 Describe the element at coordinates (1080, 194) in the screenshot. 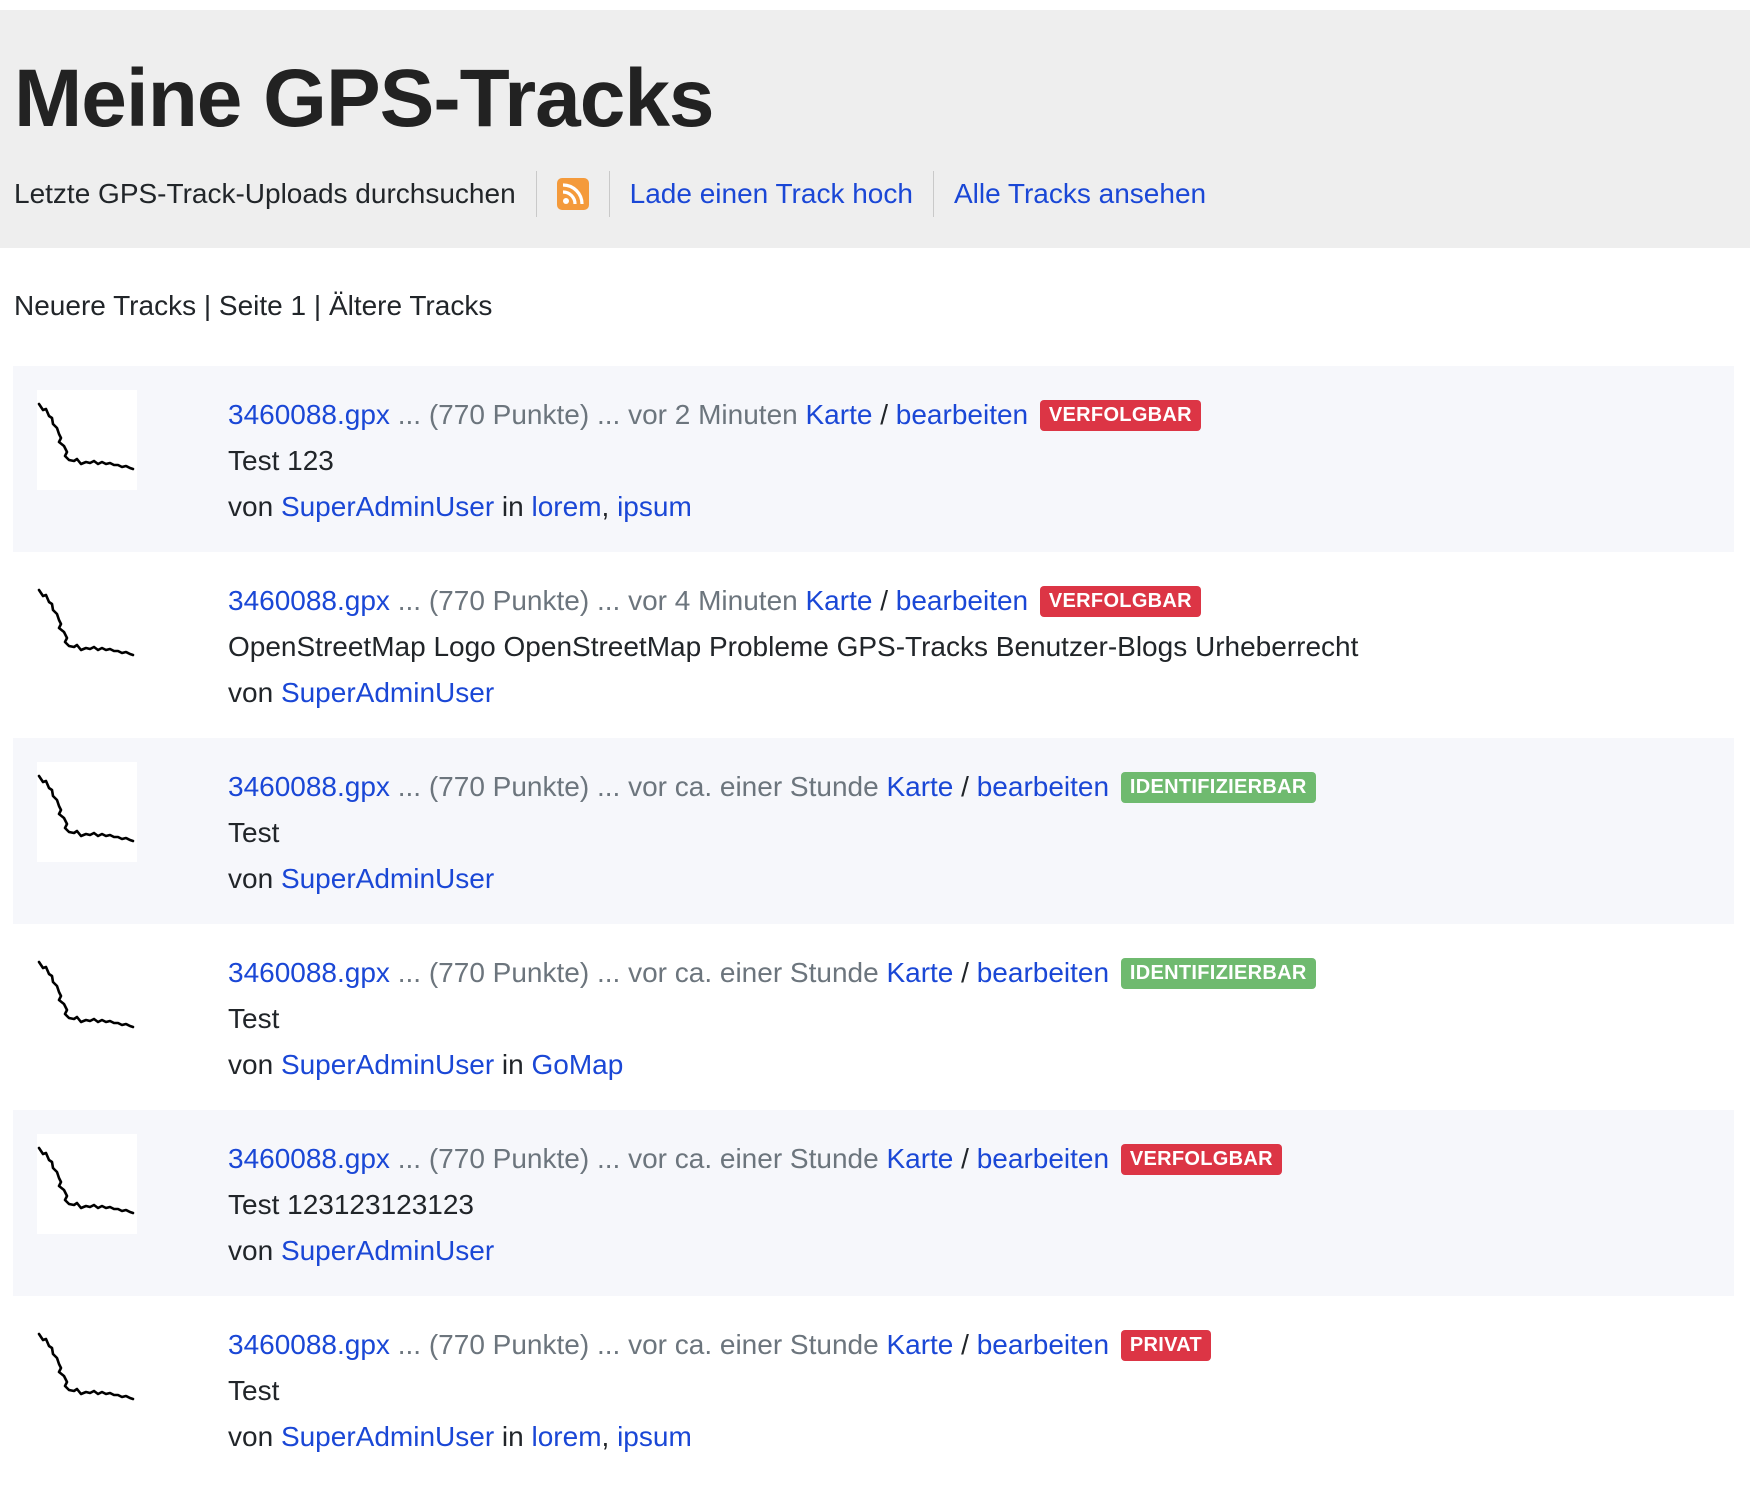

I see `all-tracks-link: Alle Tracks ansehen` at that location.